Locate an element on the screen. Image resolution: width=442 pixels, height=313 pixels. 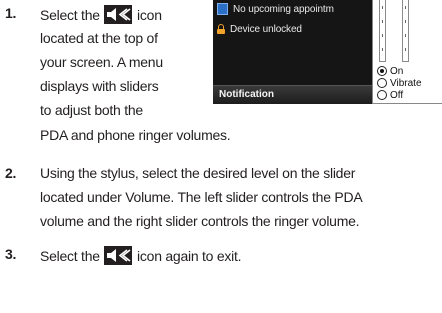
step-text-line: Select the icon is located at coordinates (101, 14).